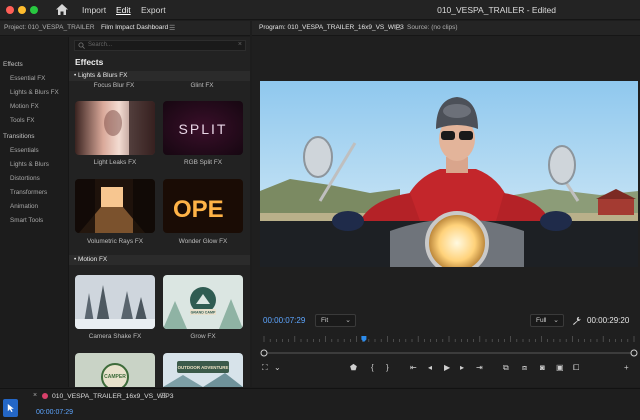 Image resolution: width=640 pixels, height=420 pixels. What do you see at coordinates (89, 62) in the screenshot?
I see `effects-title: Effects` at bounding box center [89, 62].